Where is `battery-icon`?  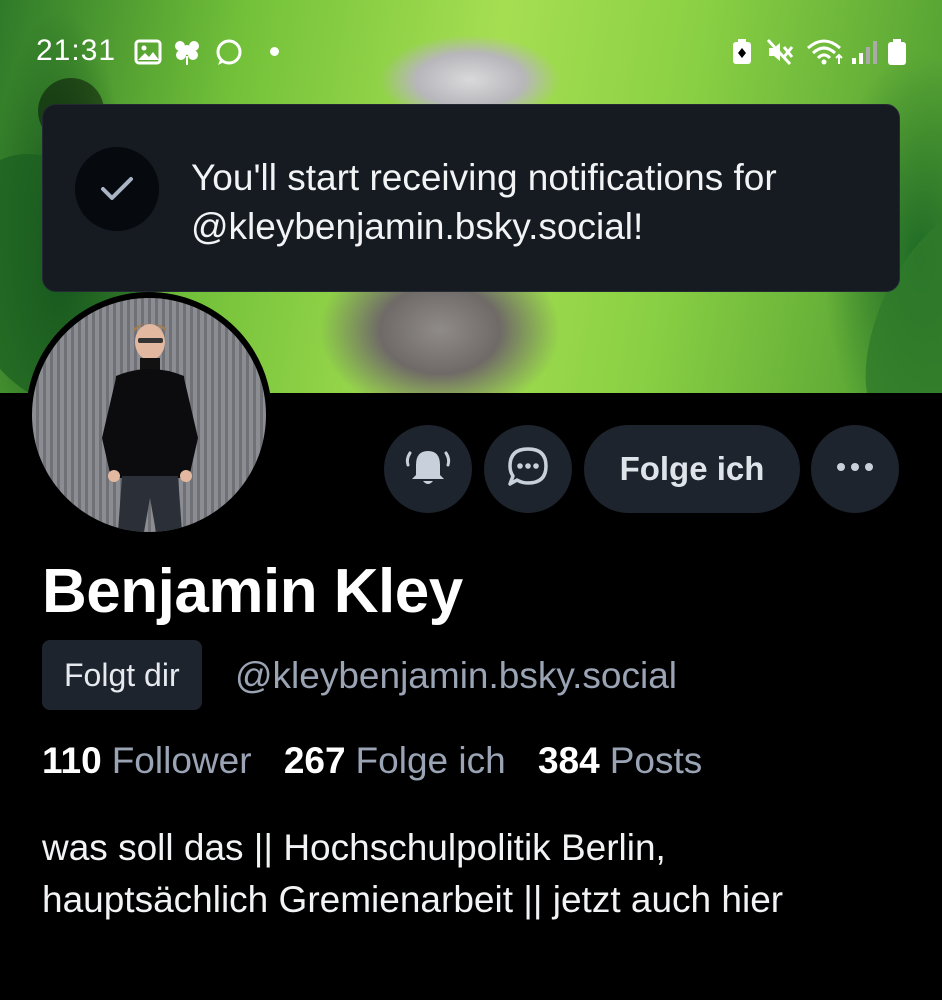 battery-icon is located at coordinates (897, 52).